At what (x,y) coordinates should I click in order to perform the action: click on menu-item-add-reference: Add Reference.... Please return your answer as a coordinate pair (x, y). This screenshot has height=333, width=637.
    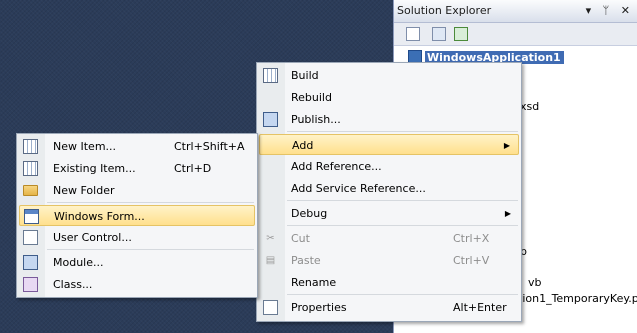
    Looking at the image, I should click on (389, 166).